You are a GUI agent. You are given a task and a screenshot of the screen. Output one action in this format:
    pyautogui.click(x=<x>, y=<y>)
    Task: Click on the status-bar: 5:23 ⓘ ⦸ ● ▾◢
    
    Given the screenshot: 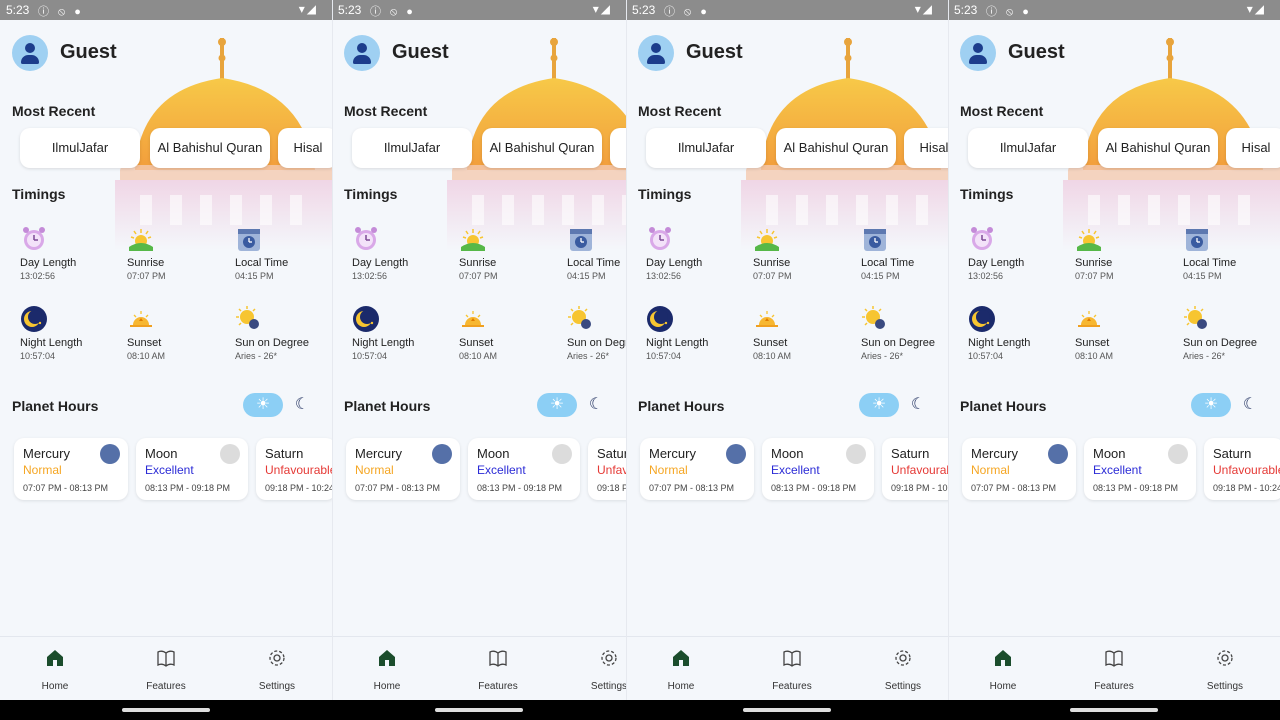 What is the action you would take?
    pyautogui.click(x=166, y=10)
    